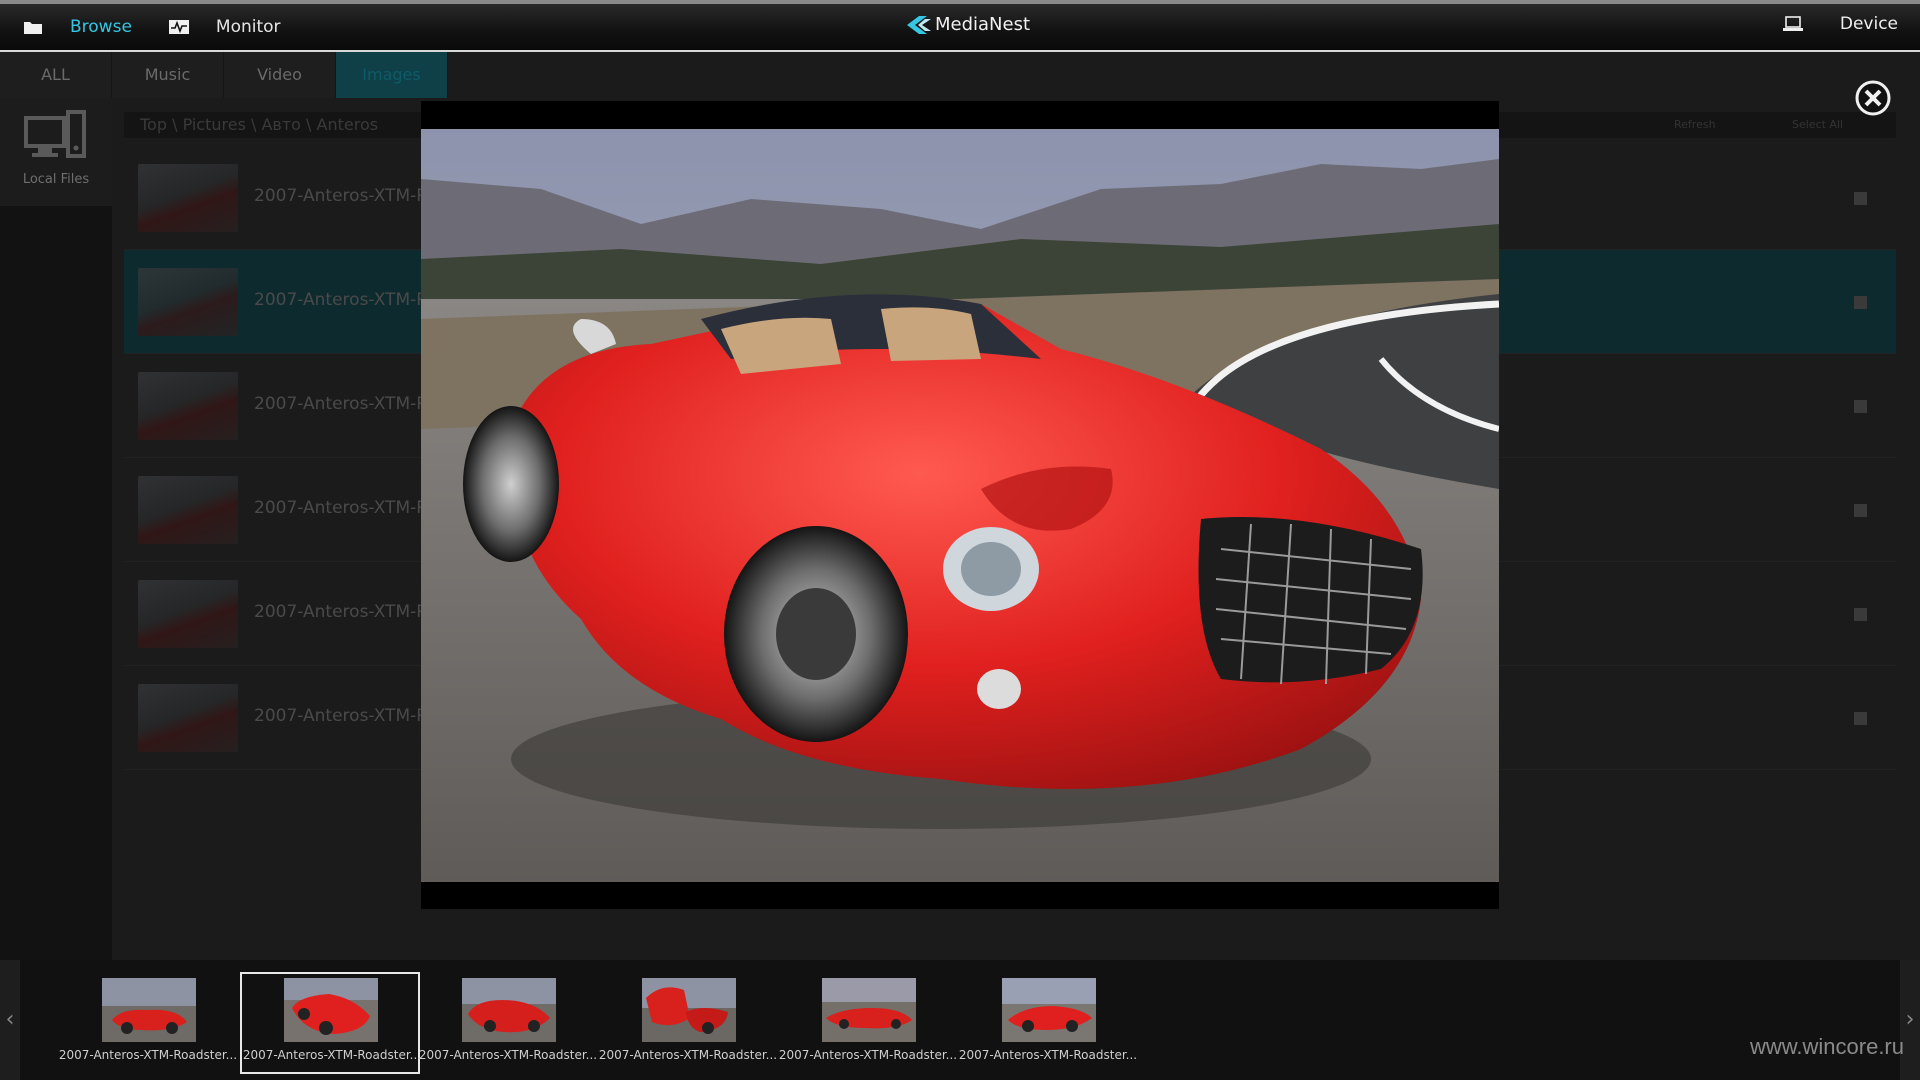 Image resolution: width=1920 pixels, height=1080 pixels. I want to click on medianest-logo-icon, so click(919, 24).